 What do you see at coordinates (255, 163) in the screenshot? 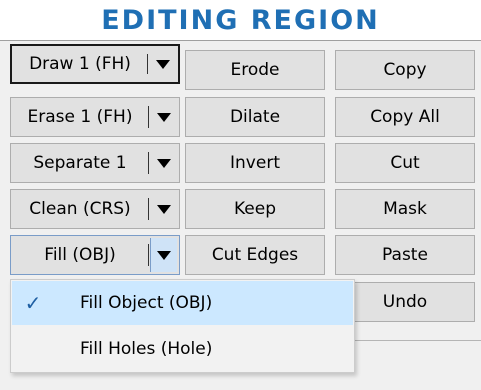
I see `invert-button: Invert` at bounding box center [255, 163].